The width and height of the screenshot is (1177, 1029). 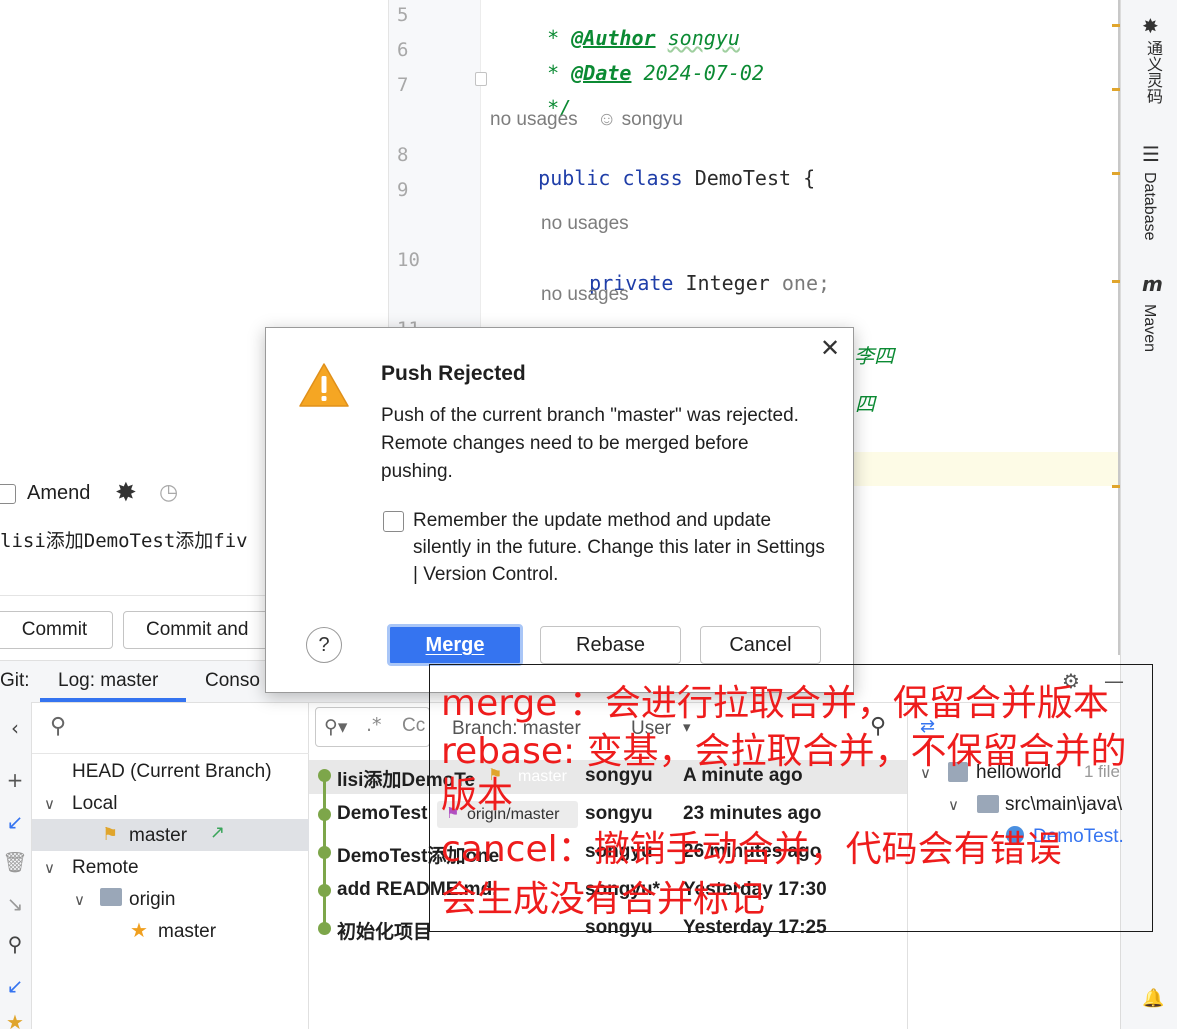 What do you see at coordinates (610, 645) in the screenshot?
I see `rebase-button: Rebase` at bounding box center [610, 645].